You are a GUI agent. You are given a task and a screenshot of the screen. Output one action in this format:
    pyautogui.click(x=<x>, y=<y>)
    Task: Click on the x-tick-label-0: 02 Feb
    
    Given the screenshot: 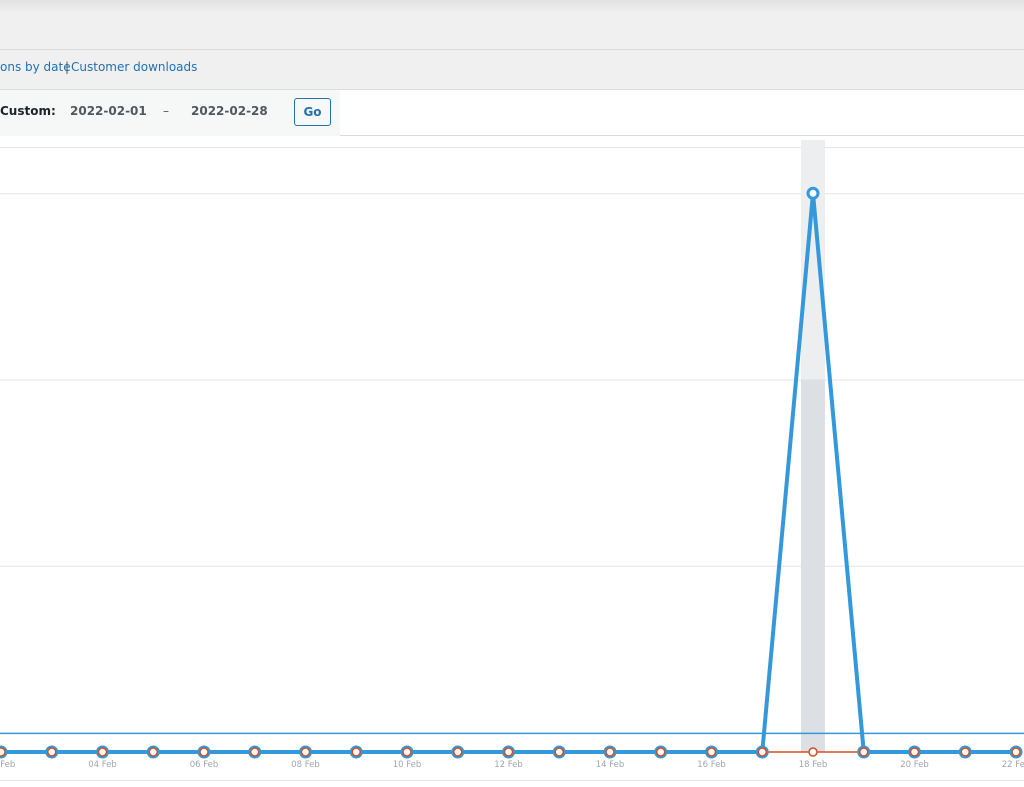 What is the action you would take?
    pyautogui.click(x=7, y=765)
    